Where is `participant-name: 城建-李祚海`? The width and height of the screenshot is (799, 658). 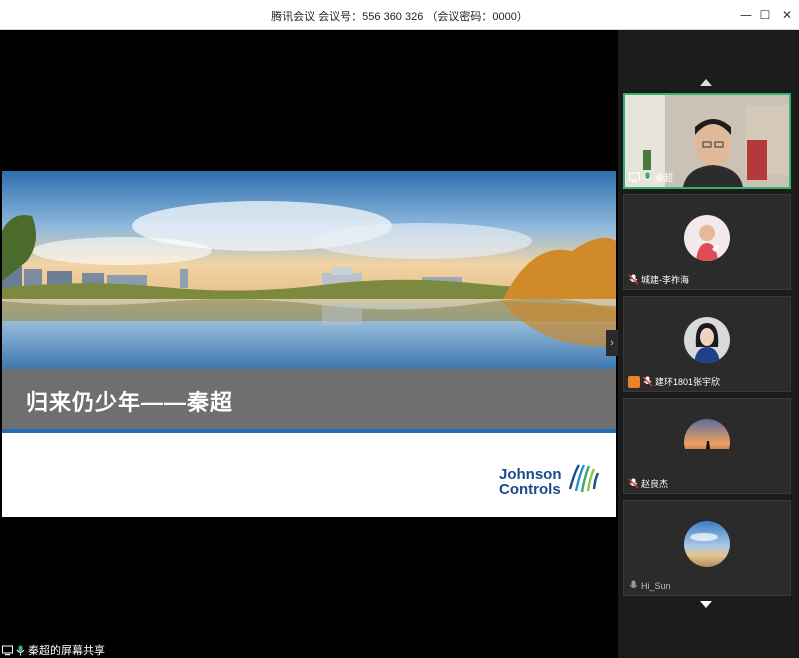 participant-name: 城建-李祚海 is located at coordinates (665, 280).